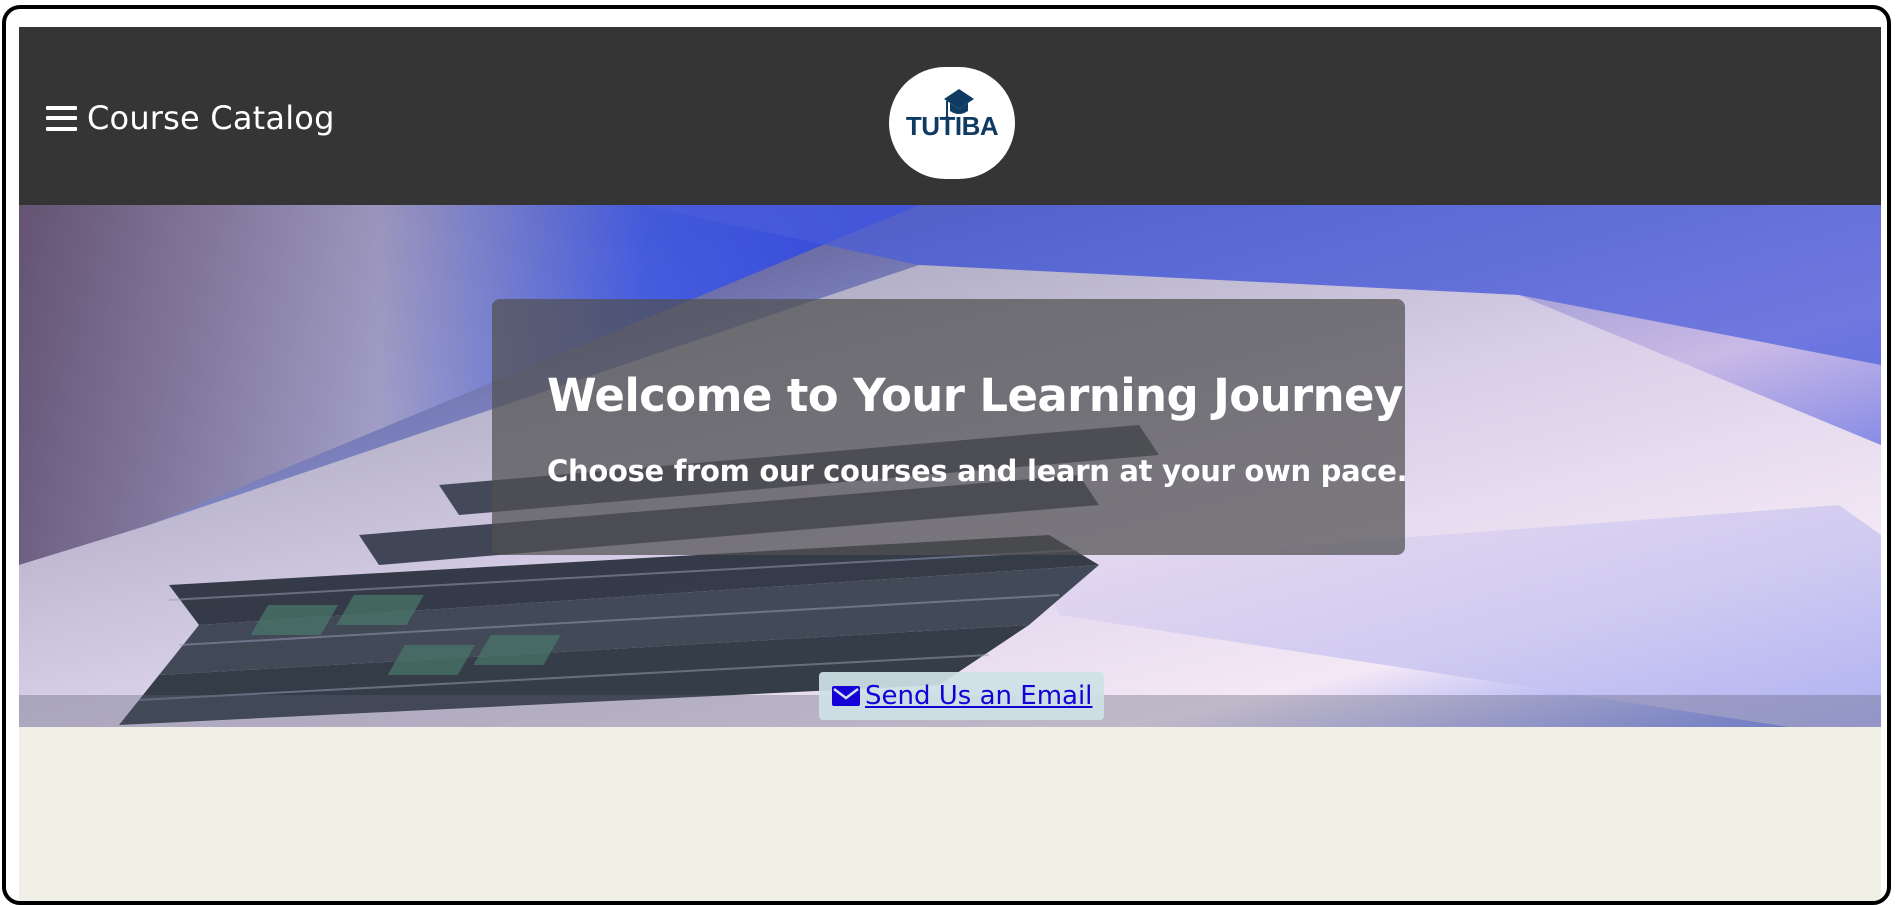  I want to click on site-logo: TUTIBA, so click(952, 123).